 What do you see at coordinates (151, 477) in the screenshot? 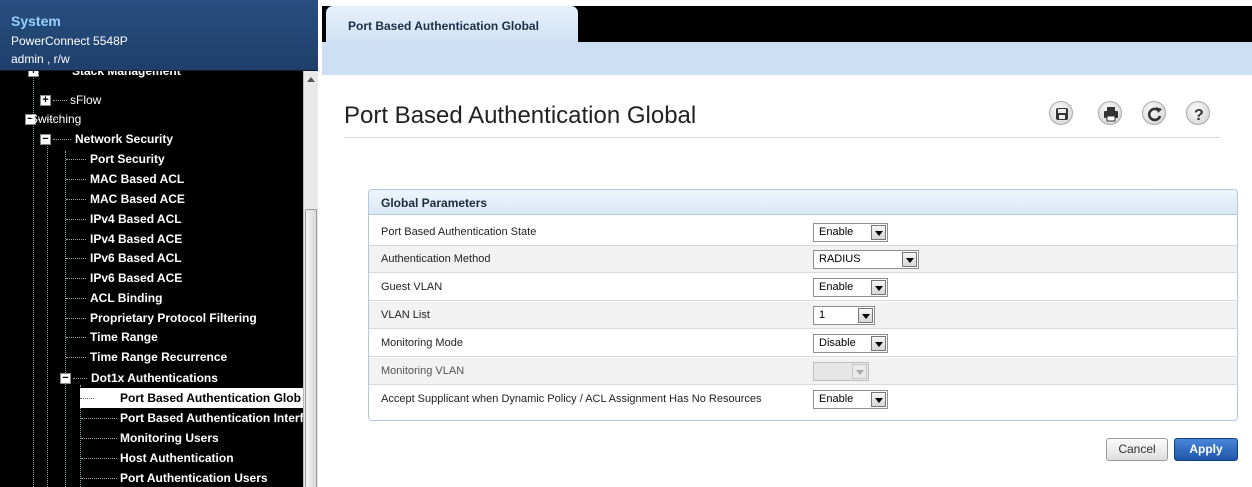
I see `tree-item-port-authentication-users: Port Authentication Users` at bounding box center [151, 477].